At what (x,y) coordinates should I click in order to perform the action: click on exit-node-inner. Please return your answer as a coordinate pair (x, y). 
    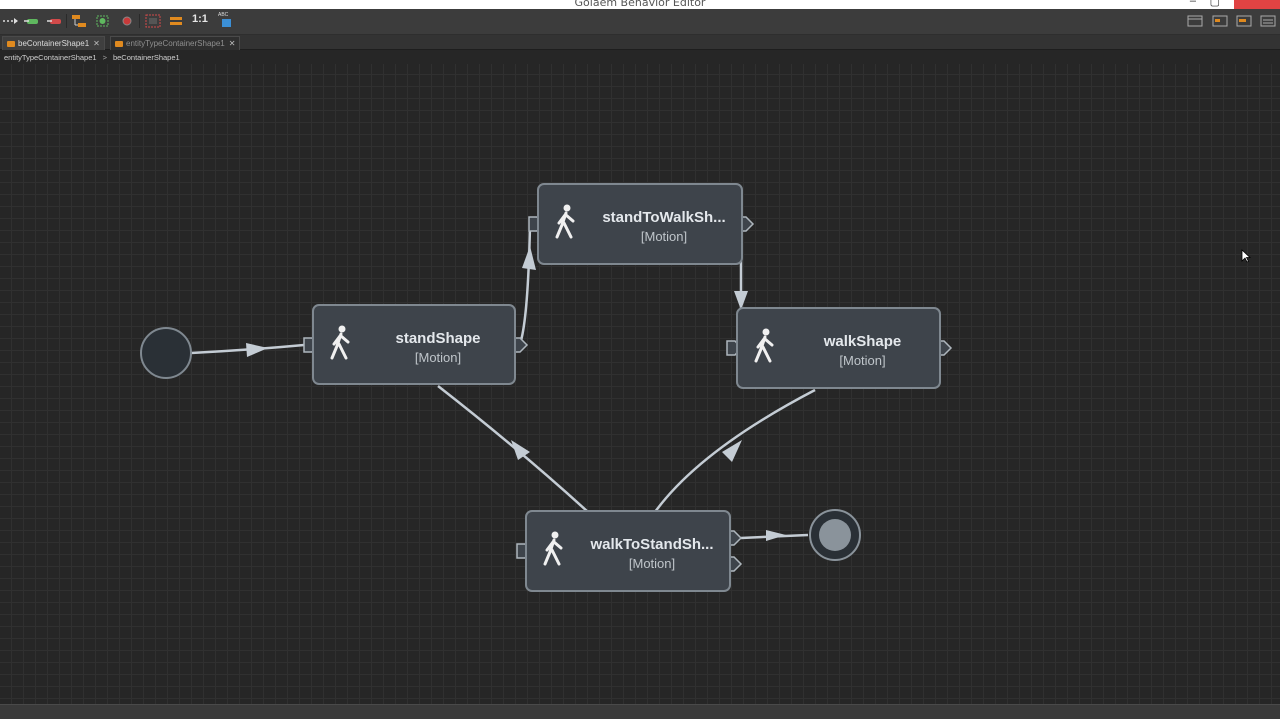
    Looking at the image, I should click on (835, 535).